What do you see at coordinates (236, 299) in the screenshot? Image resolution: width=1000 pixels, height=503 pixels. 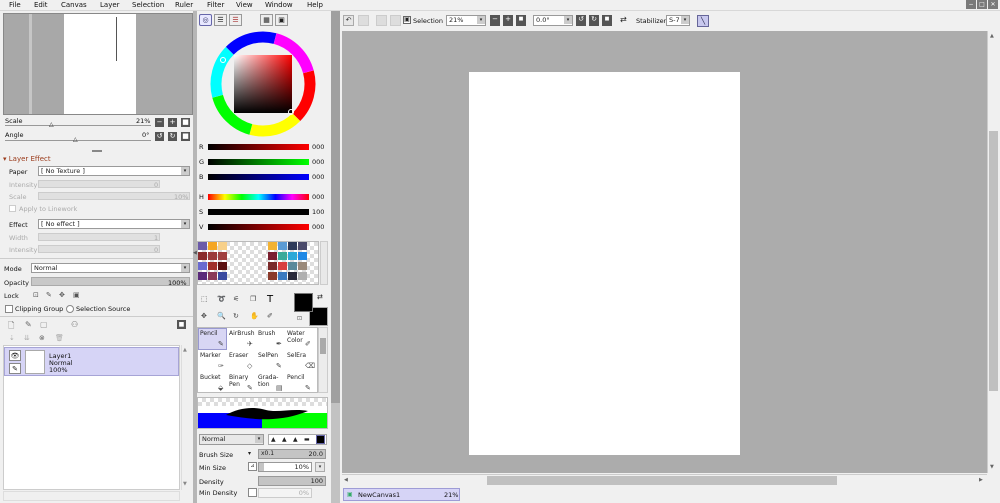 I see `magic-wand-icon: ⚟` at bounding box center [236, 299].